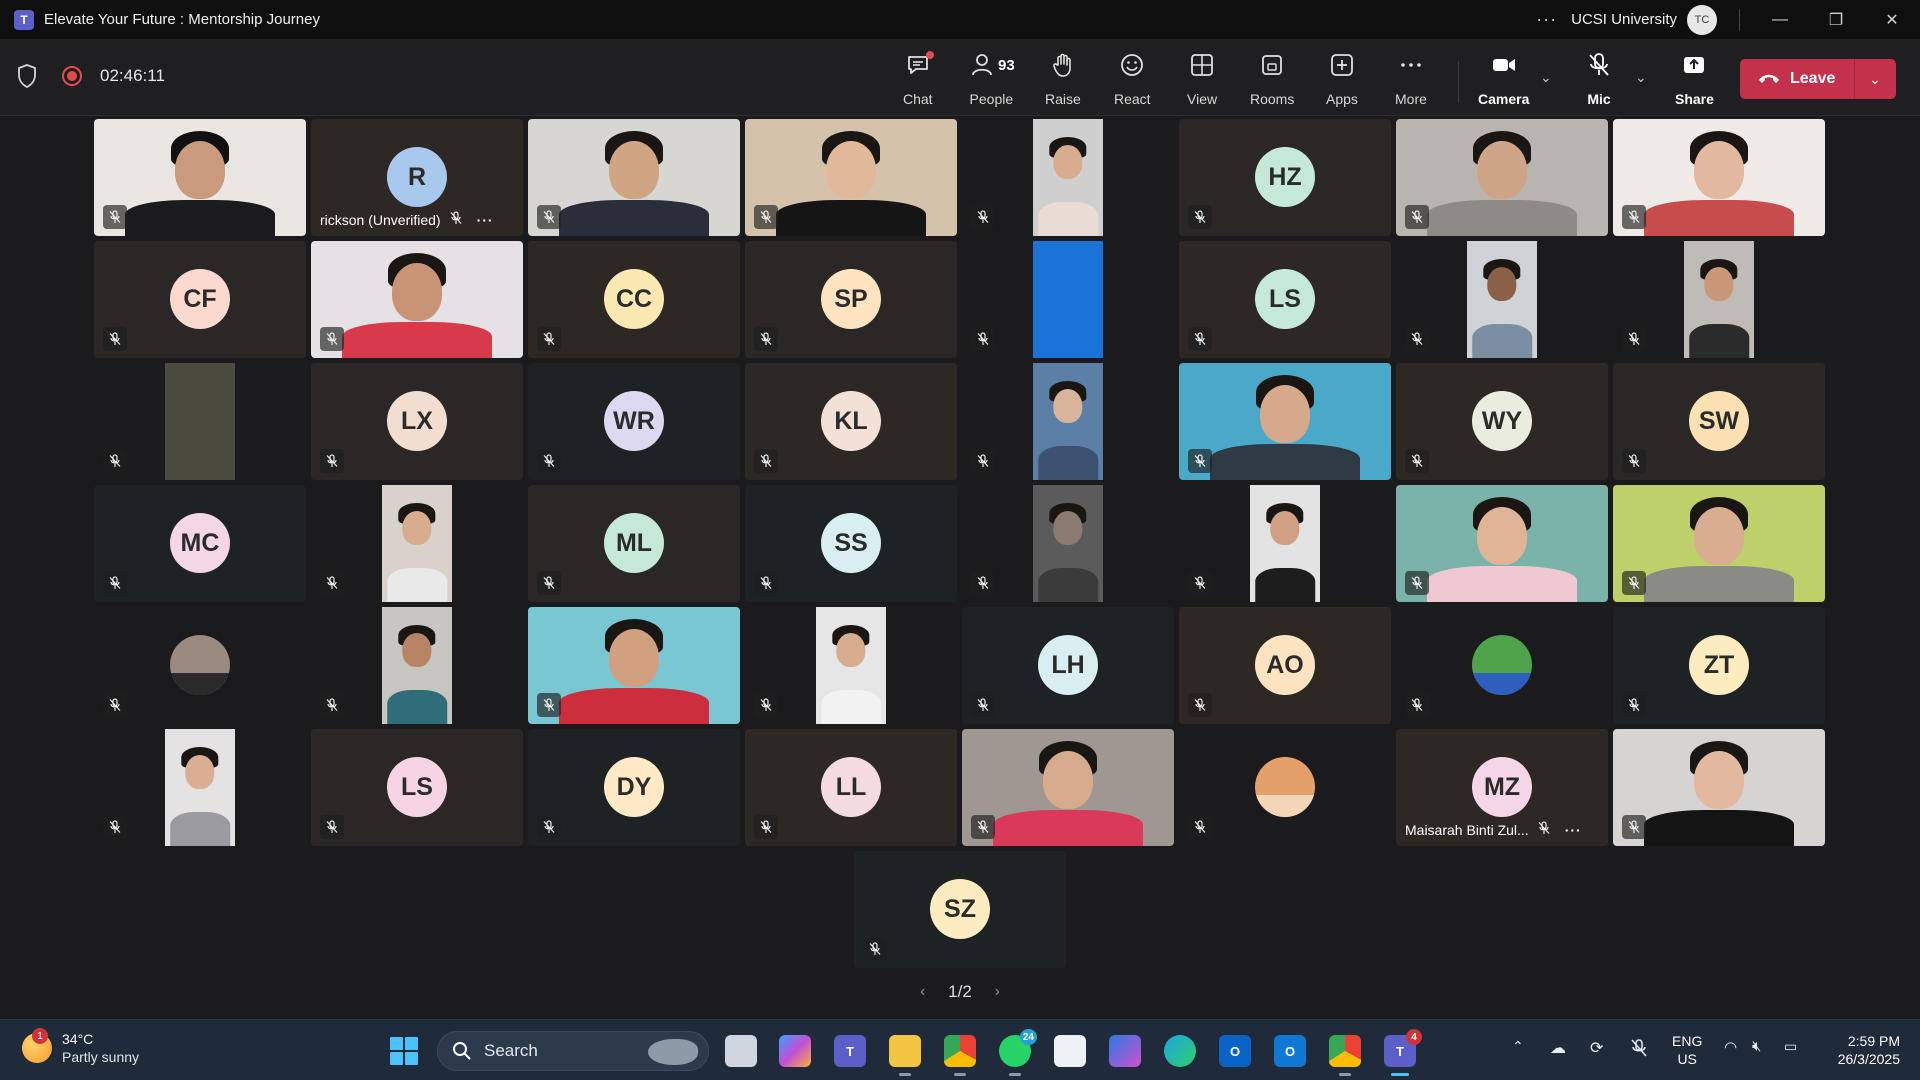  I want to click on participant-tile: SP, so click(851, 299).